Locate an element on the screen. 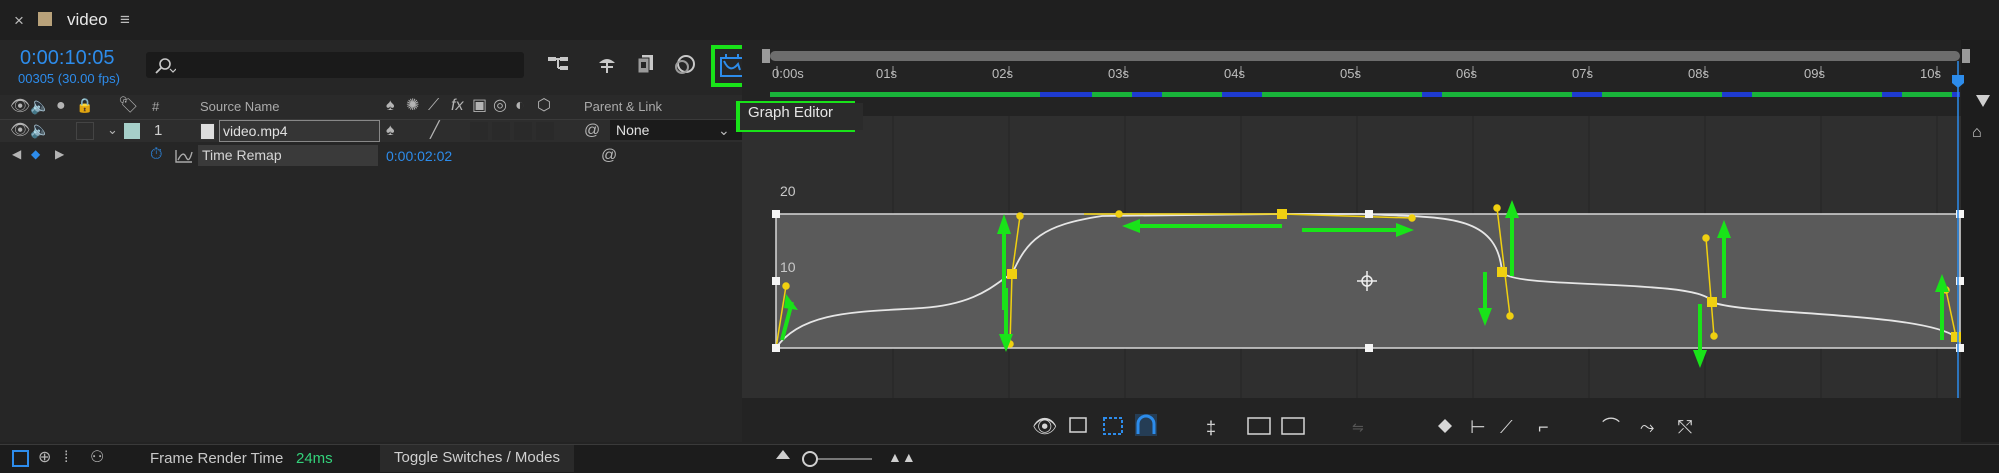  label-icon: 🏷 is located at coordinates (128, 106).